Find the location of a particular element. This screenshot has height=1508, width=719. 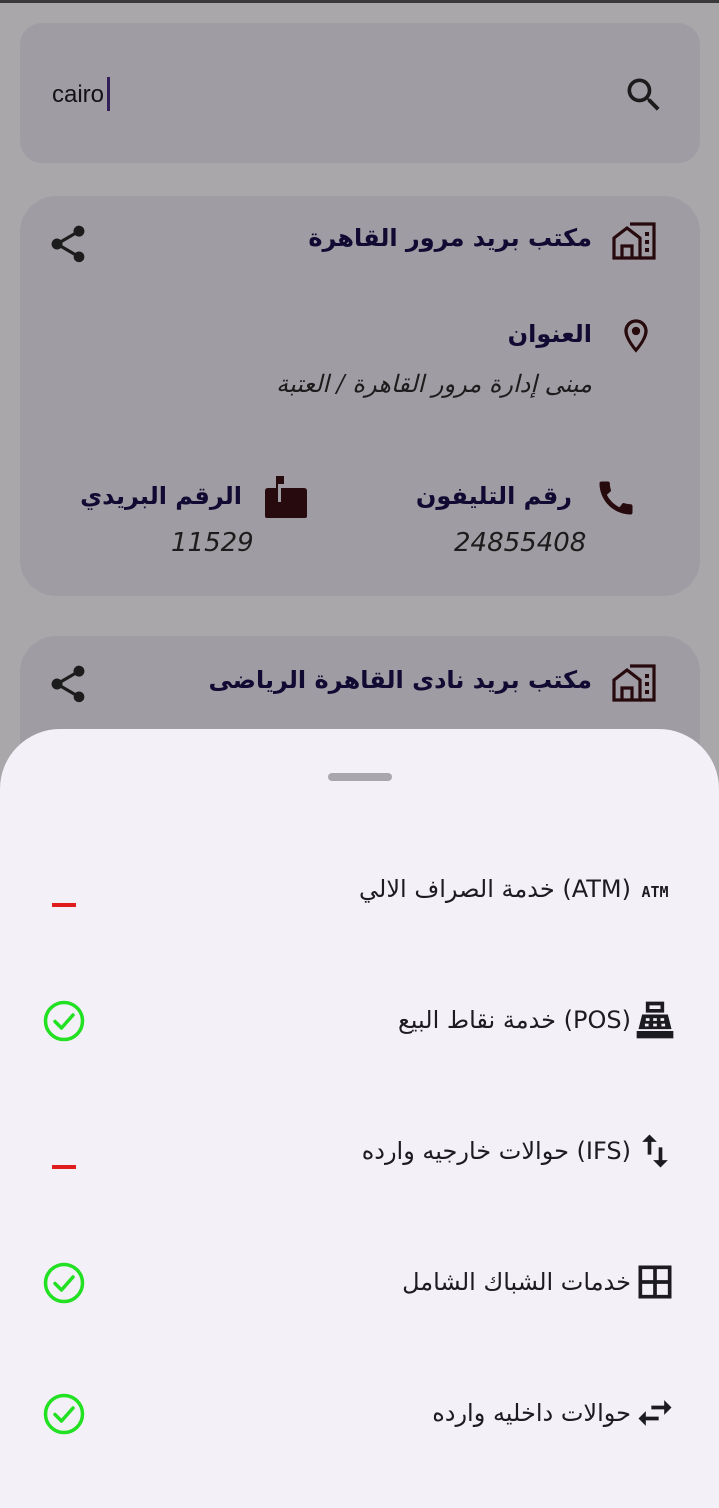

service-row-atm: ATM (ATM) خدمة الصراف الالي is located at coordinates (359, 904).